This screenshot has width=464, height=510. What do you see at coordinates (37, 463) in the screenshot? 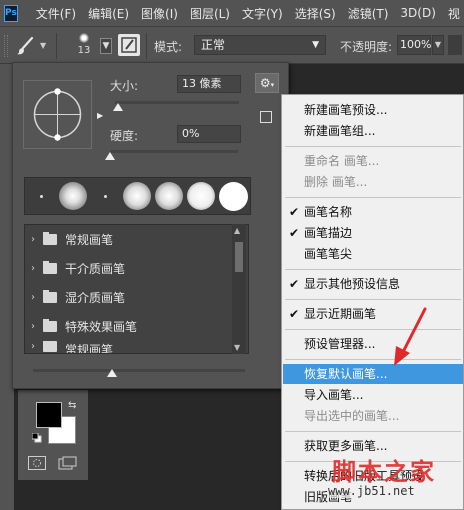
I see `quick-mask-icon` at bounding box center [37, 463].